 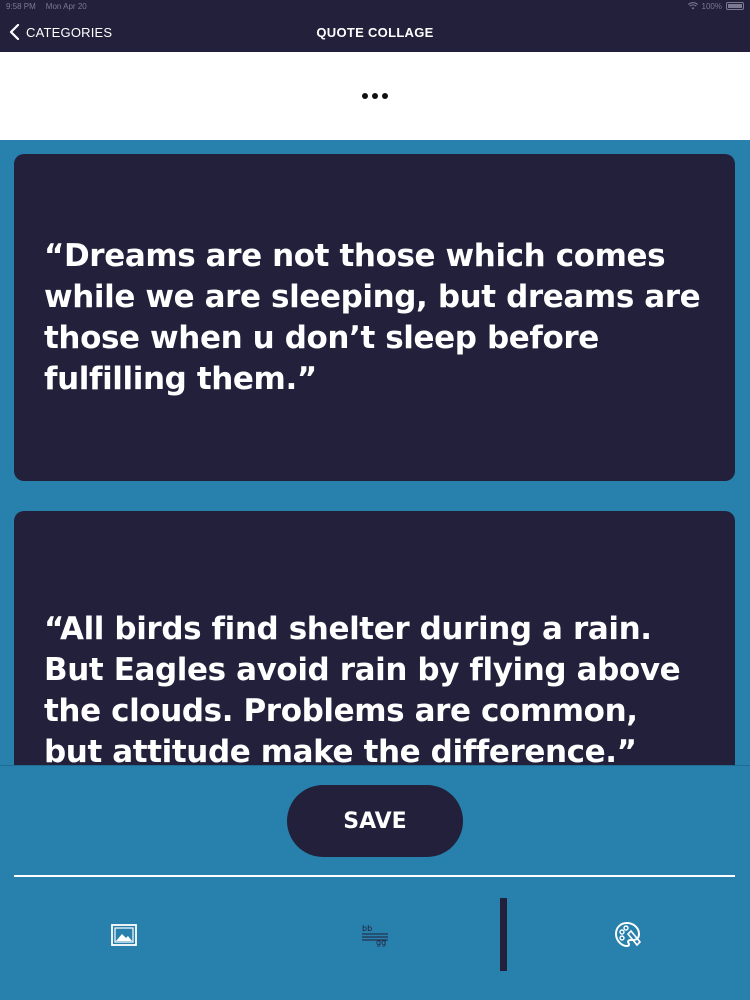 I want to click on divider, so click(x=374, y=876).